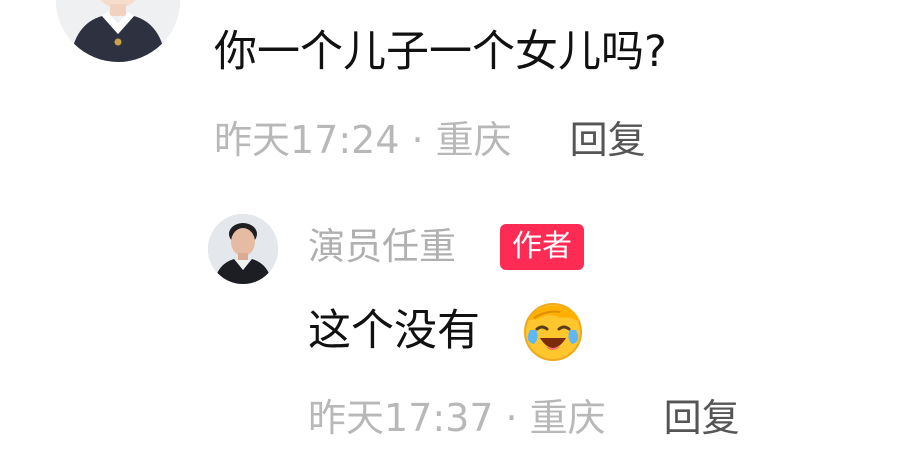  I want to click on reply-meta: 昨天17:37 · 重庆 回复, so click(524, 418).